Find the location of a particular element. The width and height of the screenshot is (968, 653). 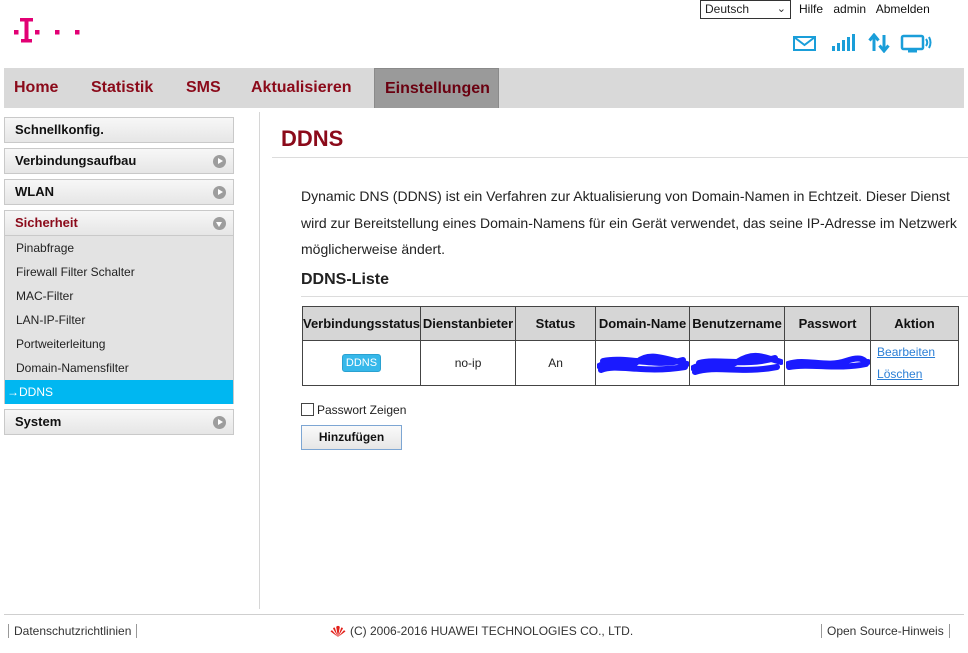

top-links: Hilfe admin Abmelden is located at coordinates (868, 9).